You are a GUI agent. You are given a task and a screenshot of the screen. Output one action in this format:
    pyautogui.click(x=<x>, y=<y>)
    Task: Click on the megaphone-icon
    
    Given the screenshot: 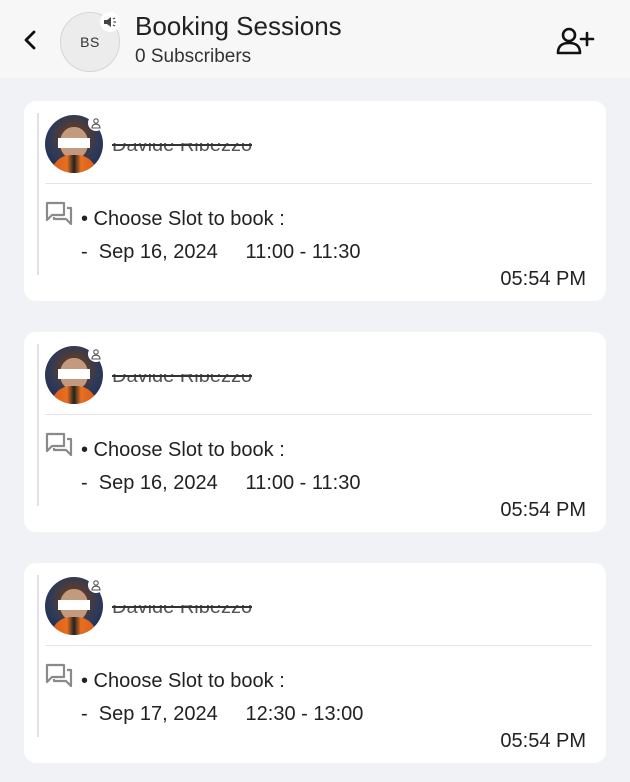 What is the action you would take?
    pyautogui.click(x=110, y=22)
    